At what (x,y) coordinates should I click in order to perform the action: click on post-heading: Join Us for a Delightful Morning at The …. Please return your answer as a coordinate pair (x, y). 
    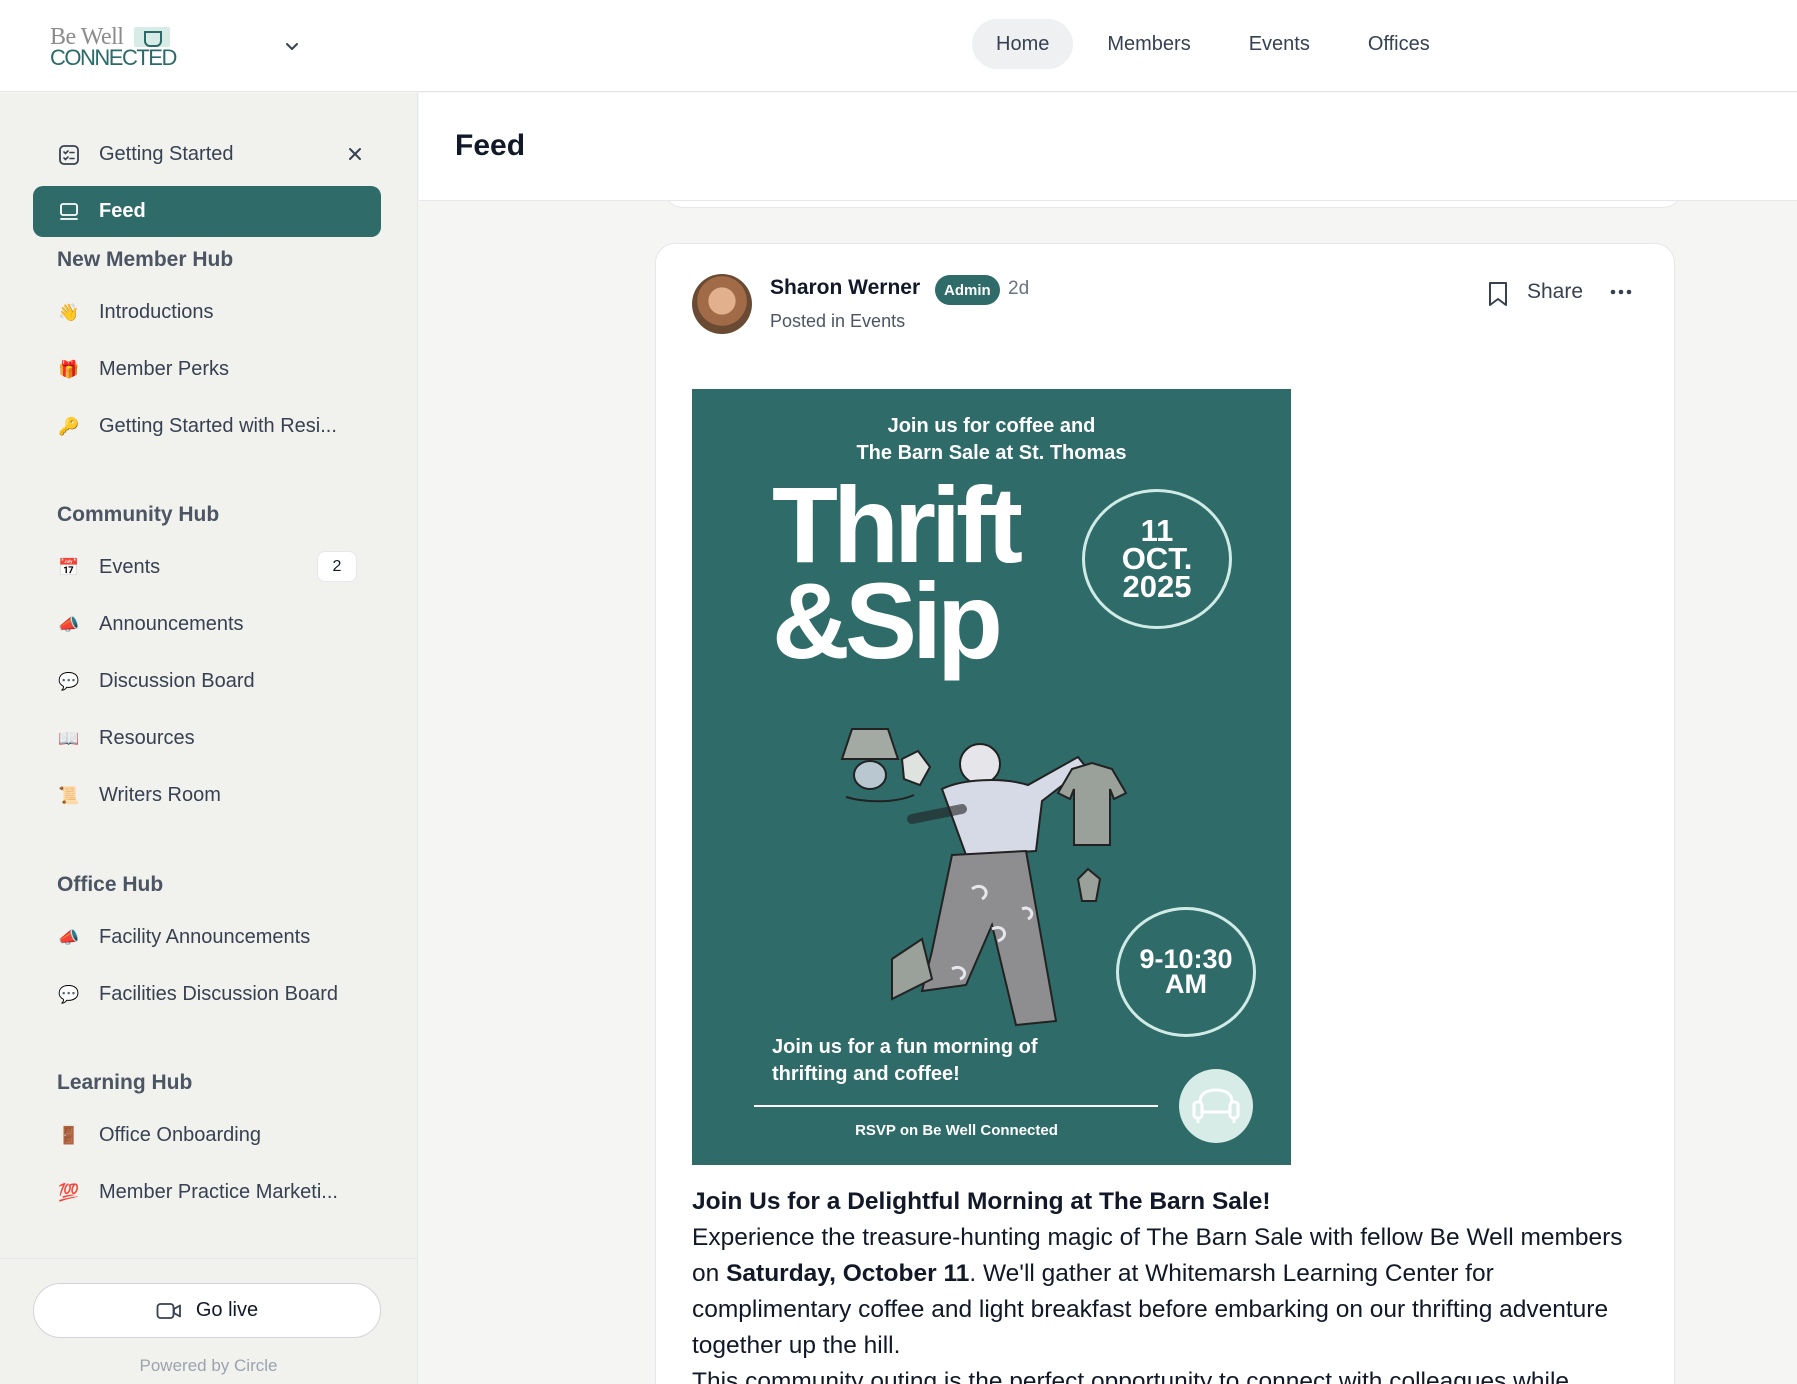
    Looking at the image, I should click on (981, 1201).